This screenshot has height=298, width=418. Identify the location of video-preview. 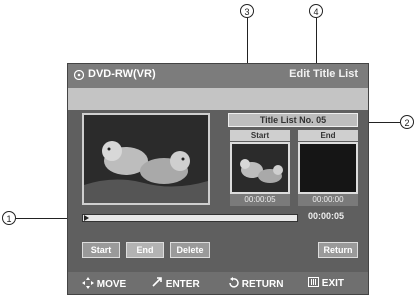
(146, 159).